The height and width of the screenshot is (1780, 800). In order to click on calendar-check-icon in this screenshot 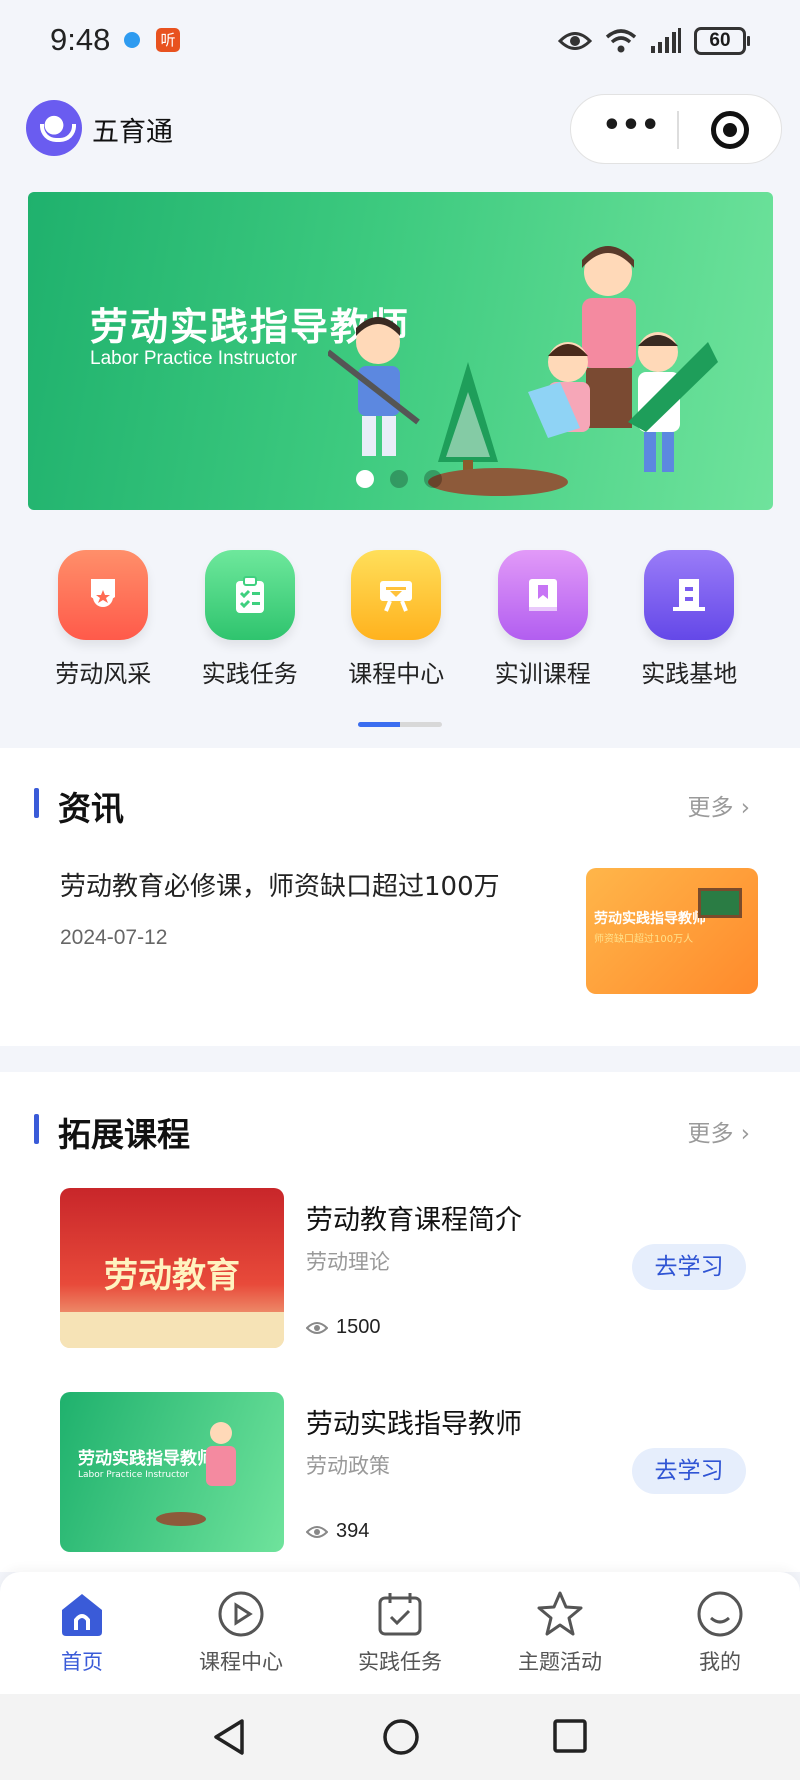, I will do `click(400, 1614)`.